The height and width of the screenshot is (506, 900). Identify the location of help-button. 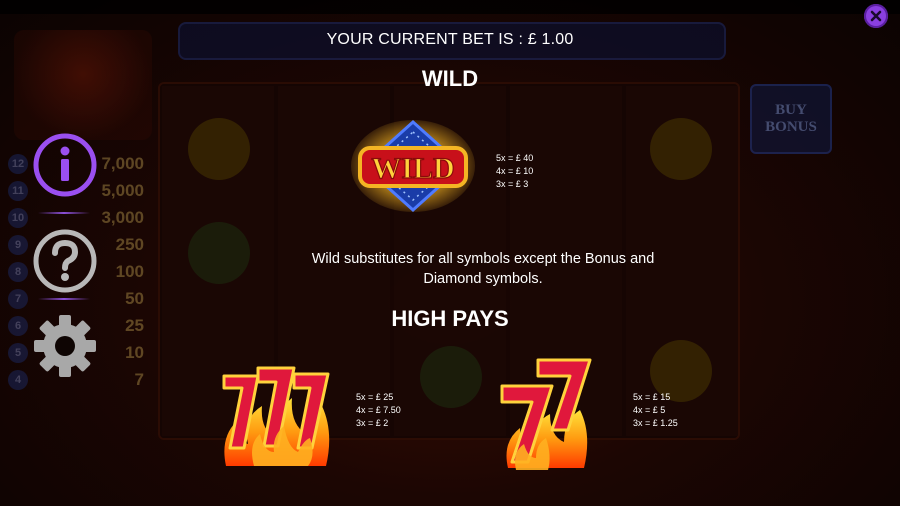
(65, 261).